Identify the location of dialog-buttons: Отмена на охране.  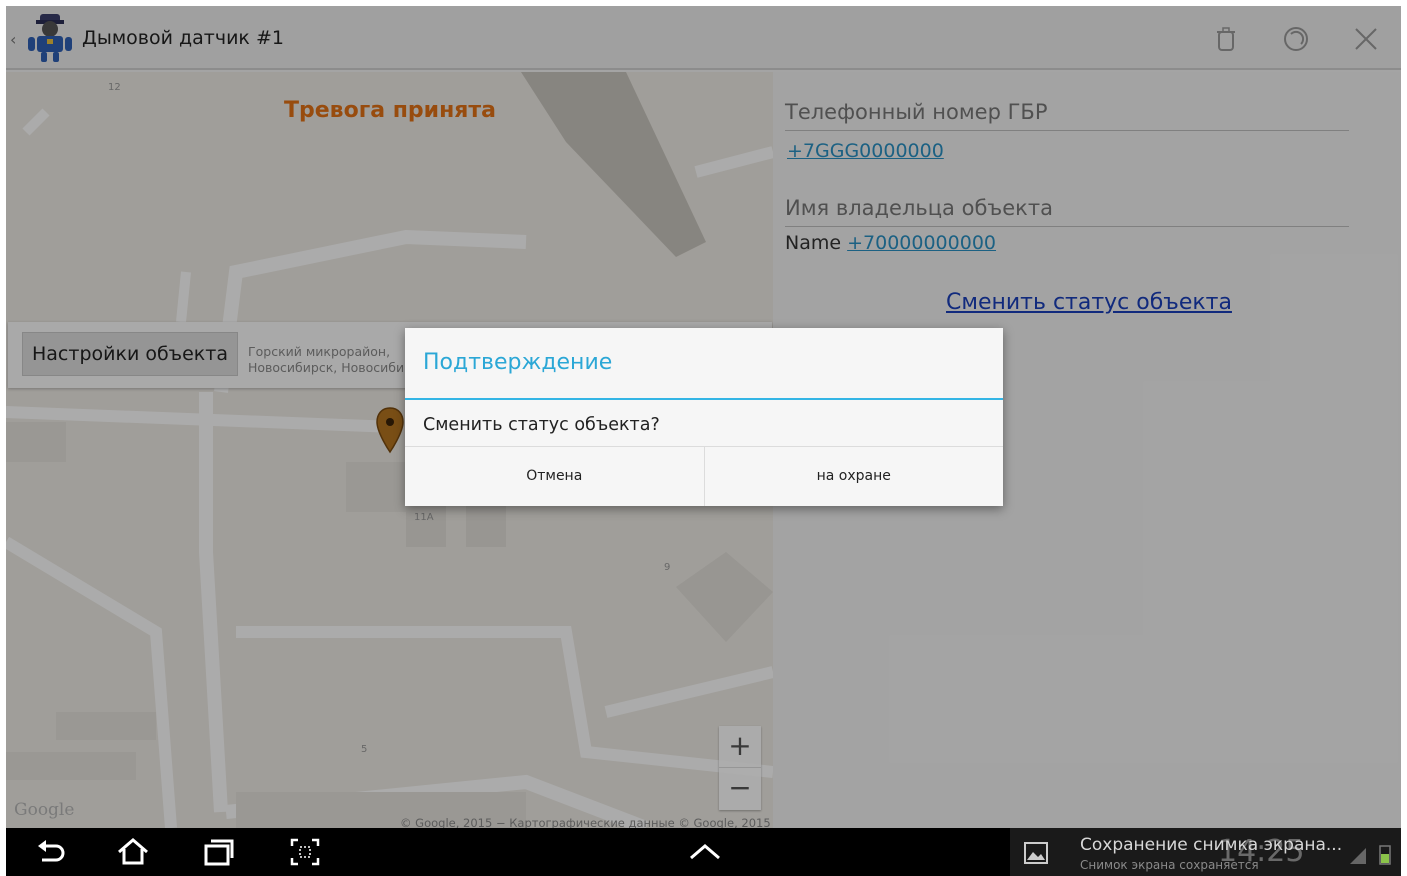
(704, 476).